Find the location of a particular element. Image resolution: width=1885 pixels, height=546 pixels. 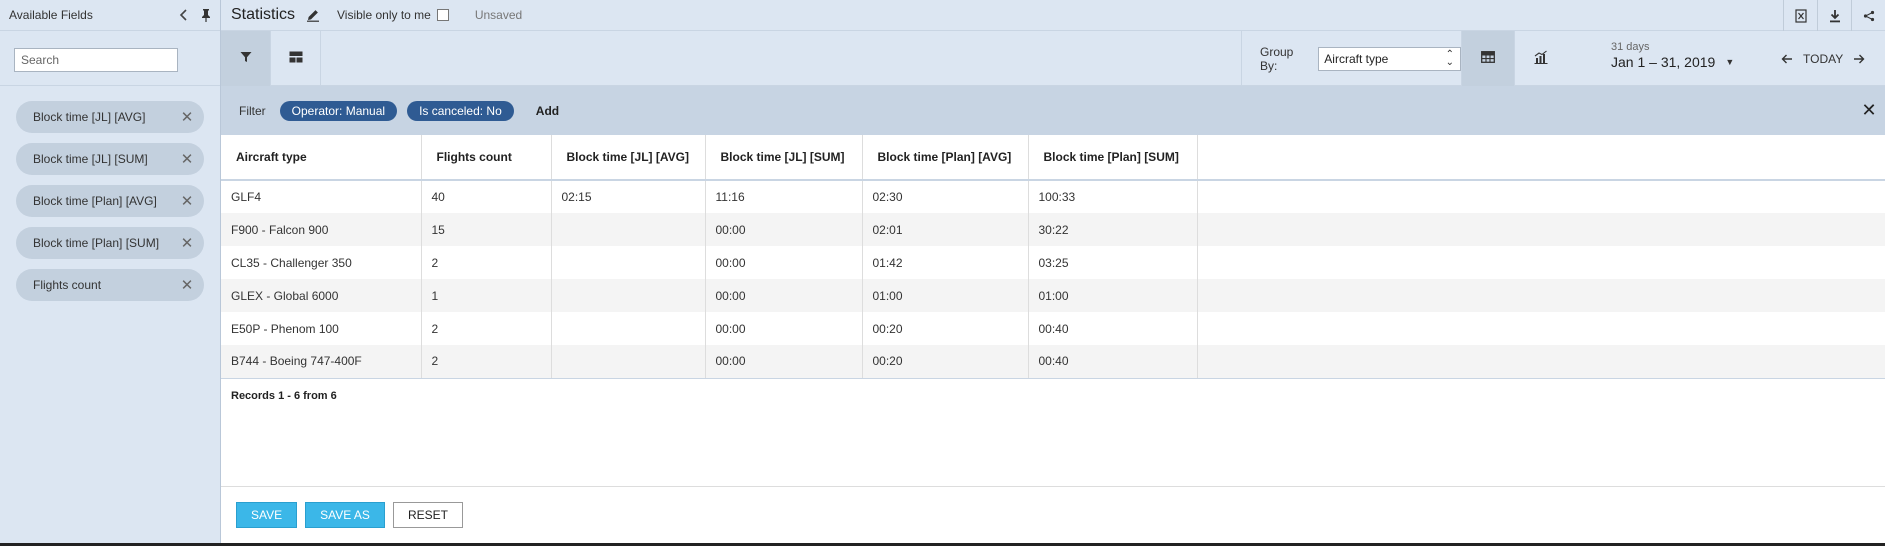

field-chip: Block time [JL] [SUM] ✕ is located at coordinates (110, 159).